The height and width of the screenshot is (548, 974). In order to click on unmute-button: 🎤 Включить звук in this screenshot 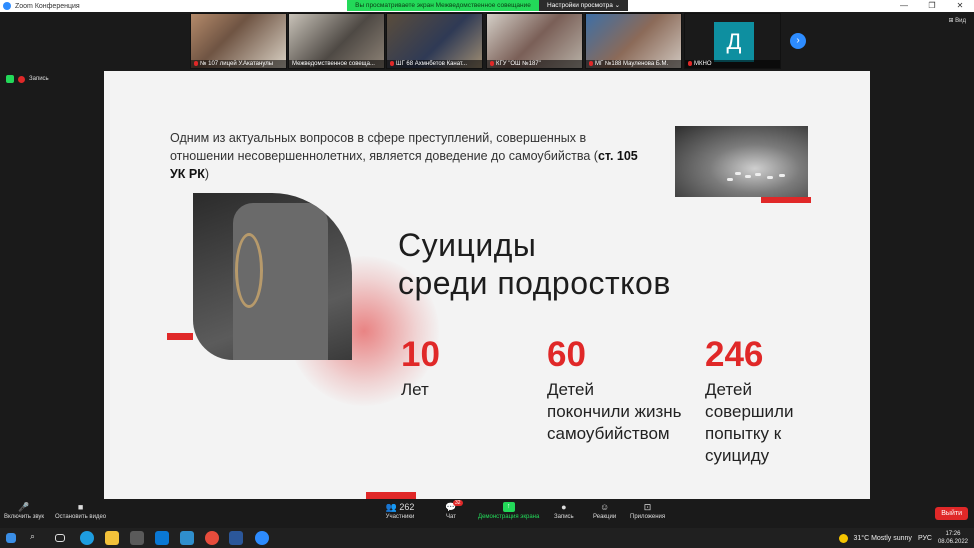, I will do `click(24, 511)`.